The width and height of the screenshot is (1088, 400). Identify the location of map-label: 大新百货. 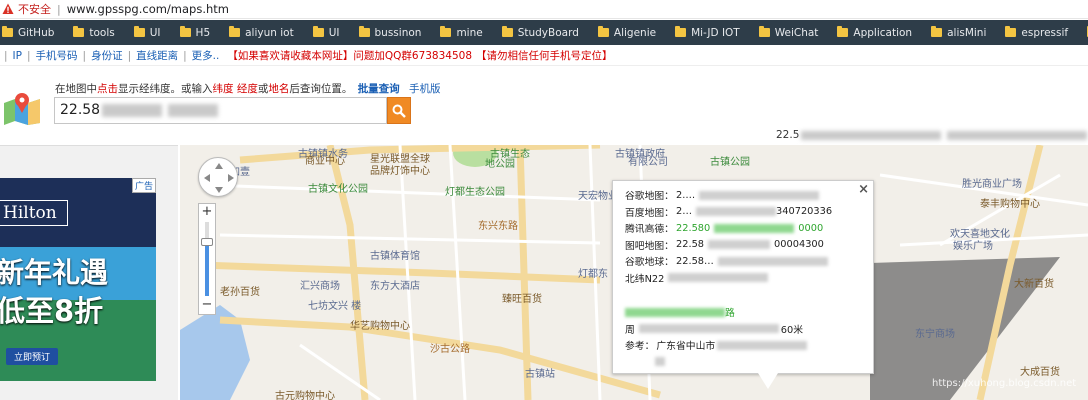
(1034, 282).